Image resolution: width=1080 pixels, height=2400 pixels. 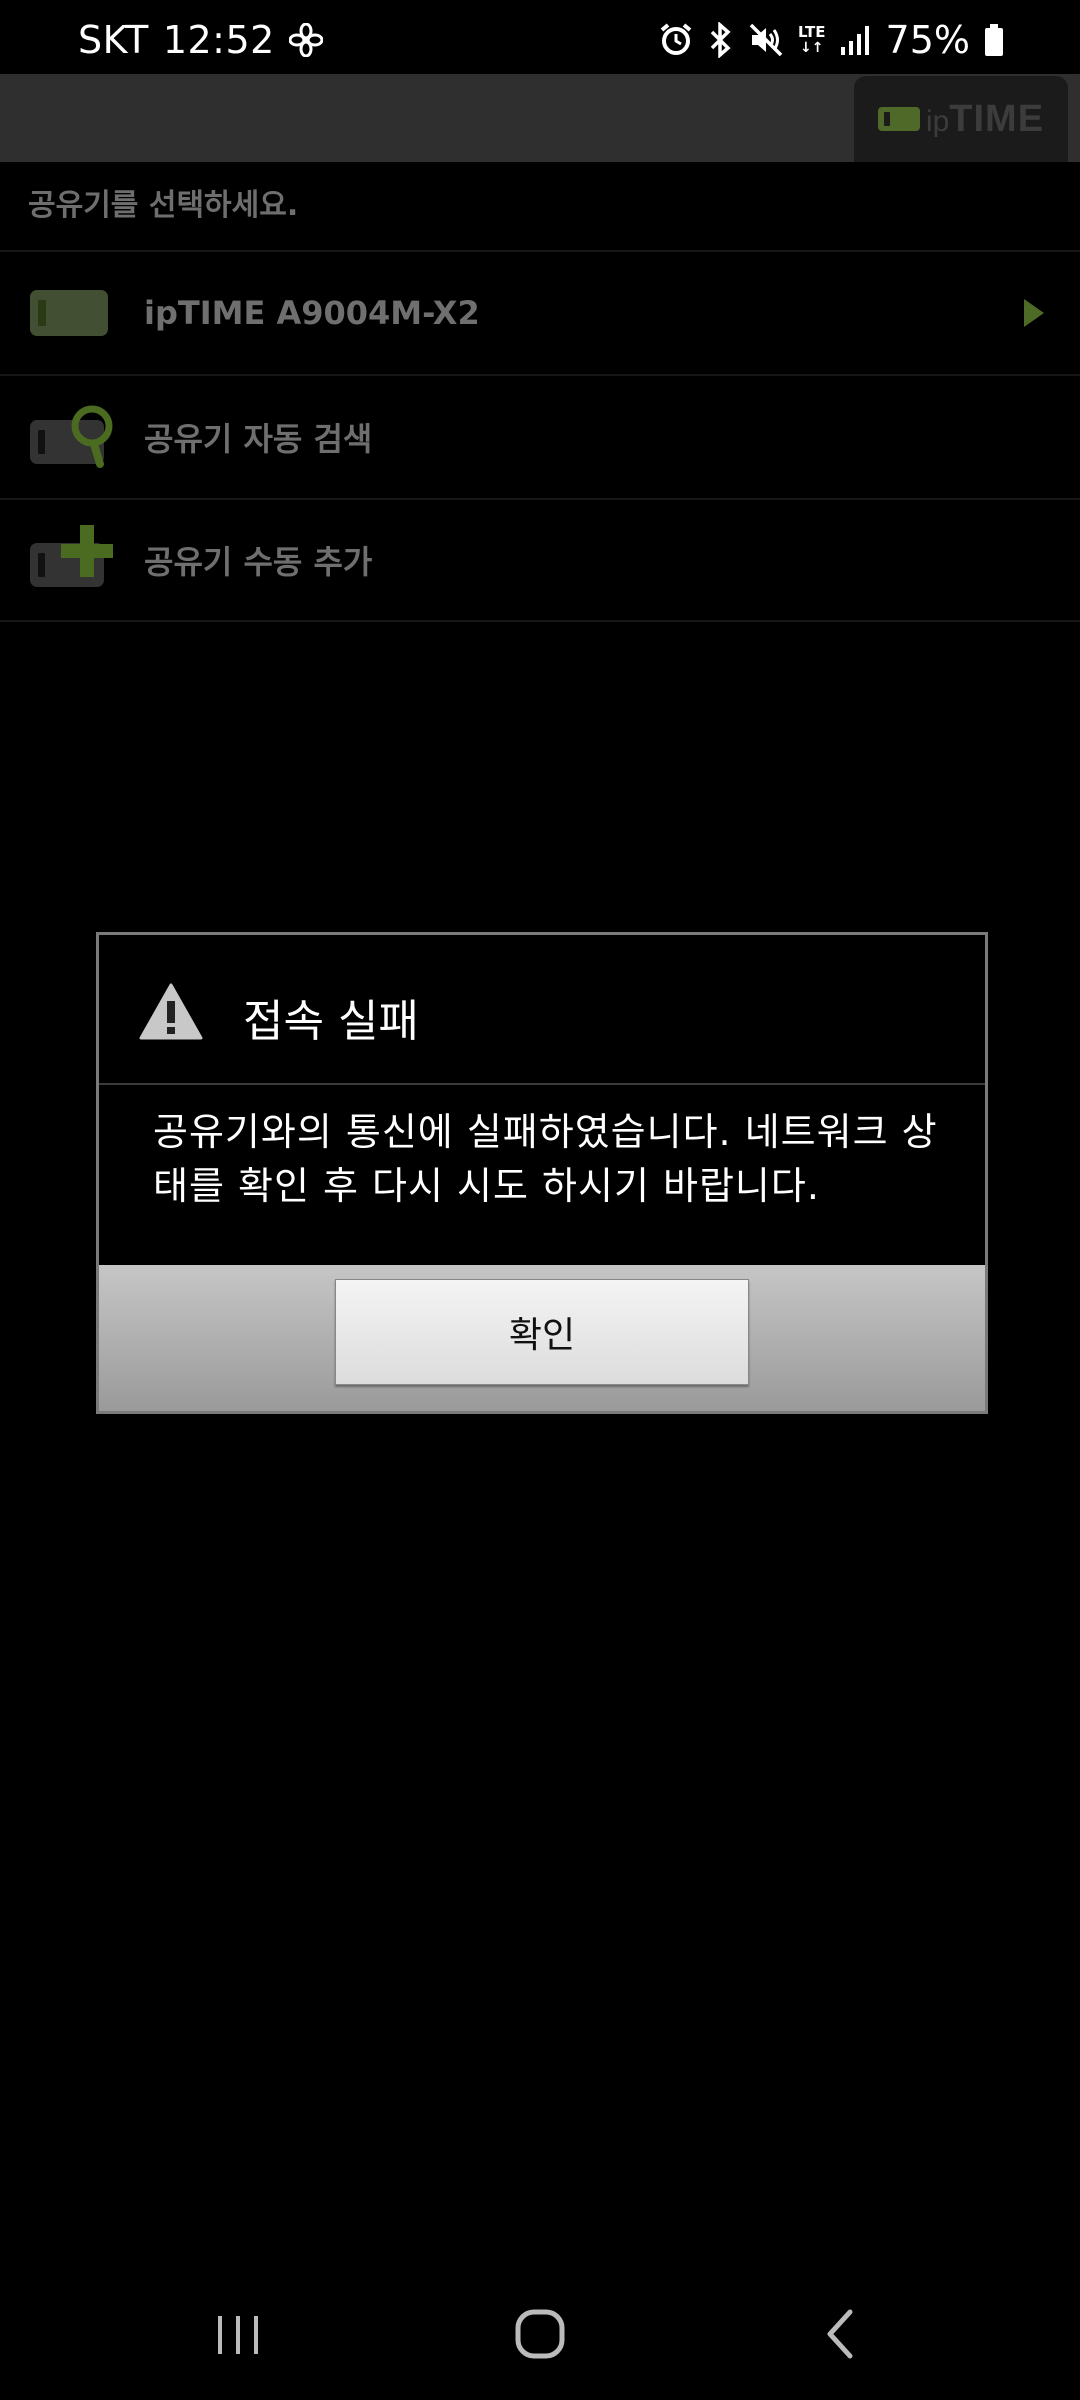 What do you see at coordinates (540, 2334) in the screenshot?
I see `home-icon` at bounding box center [540, 2334].